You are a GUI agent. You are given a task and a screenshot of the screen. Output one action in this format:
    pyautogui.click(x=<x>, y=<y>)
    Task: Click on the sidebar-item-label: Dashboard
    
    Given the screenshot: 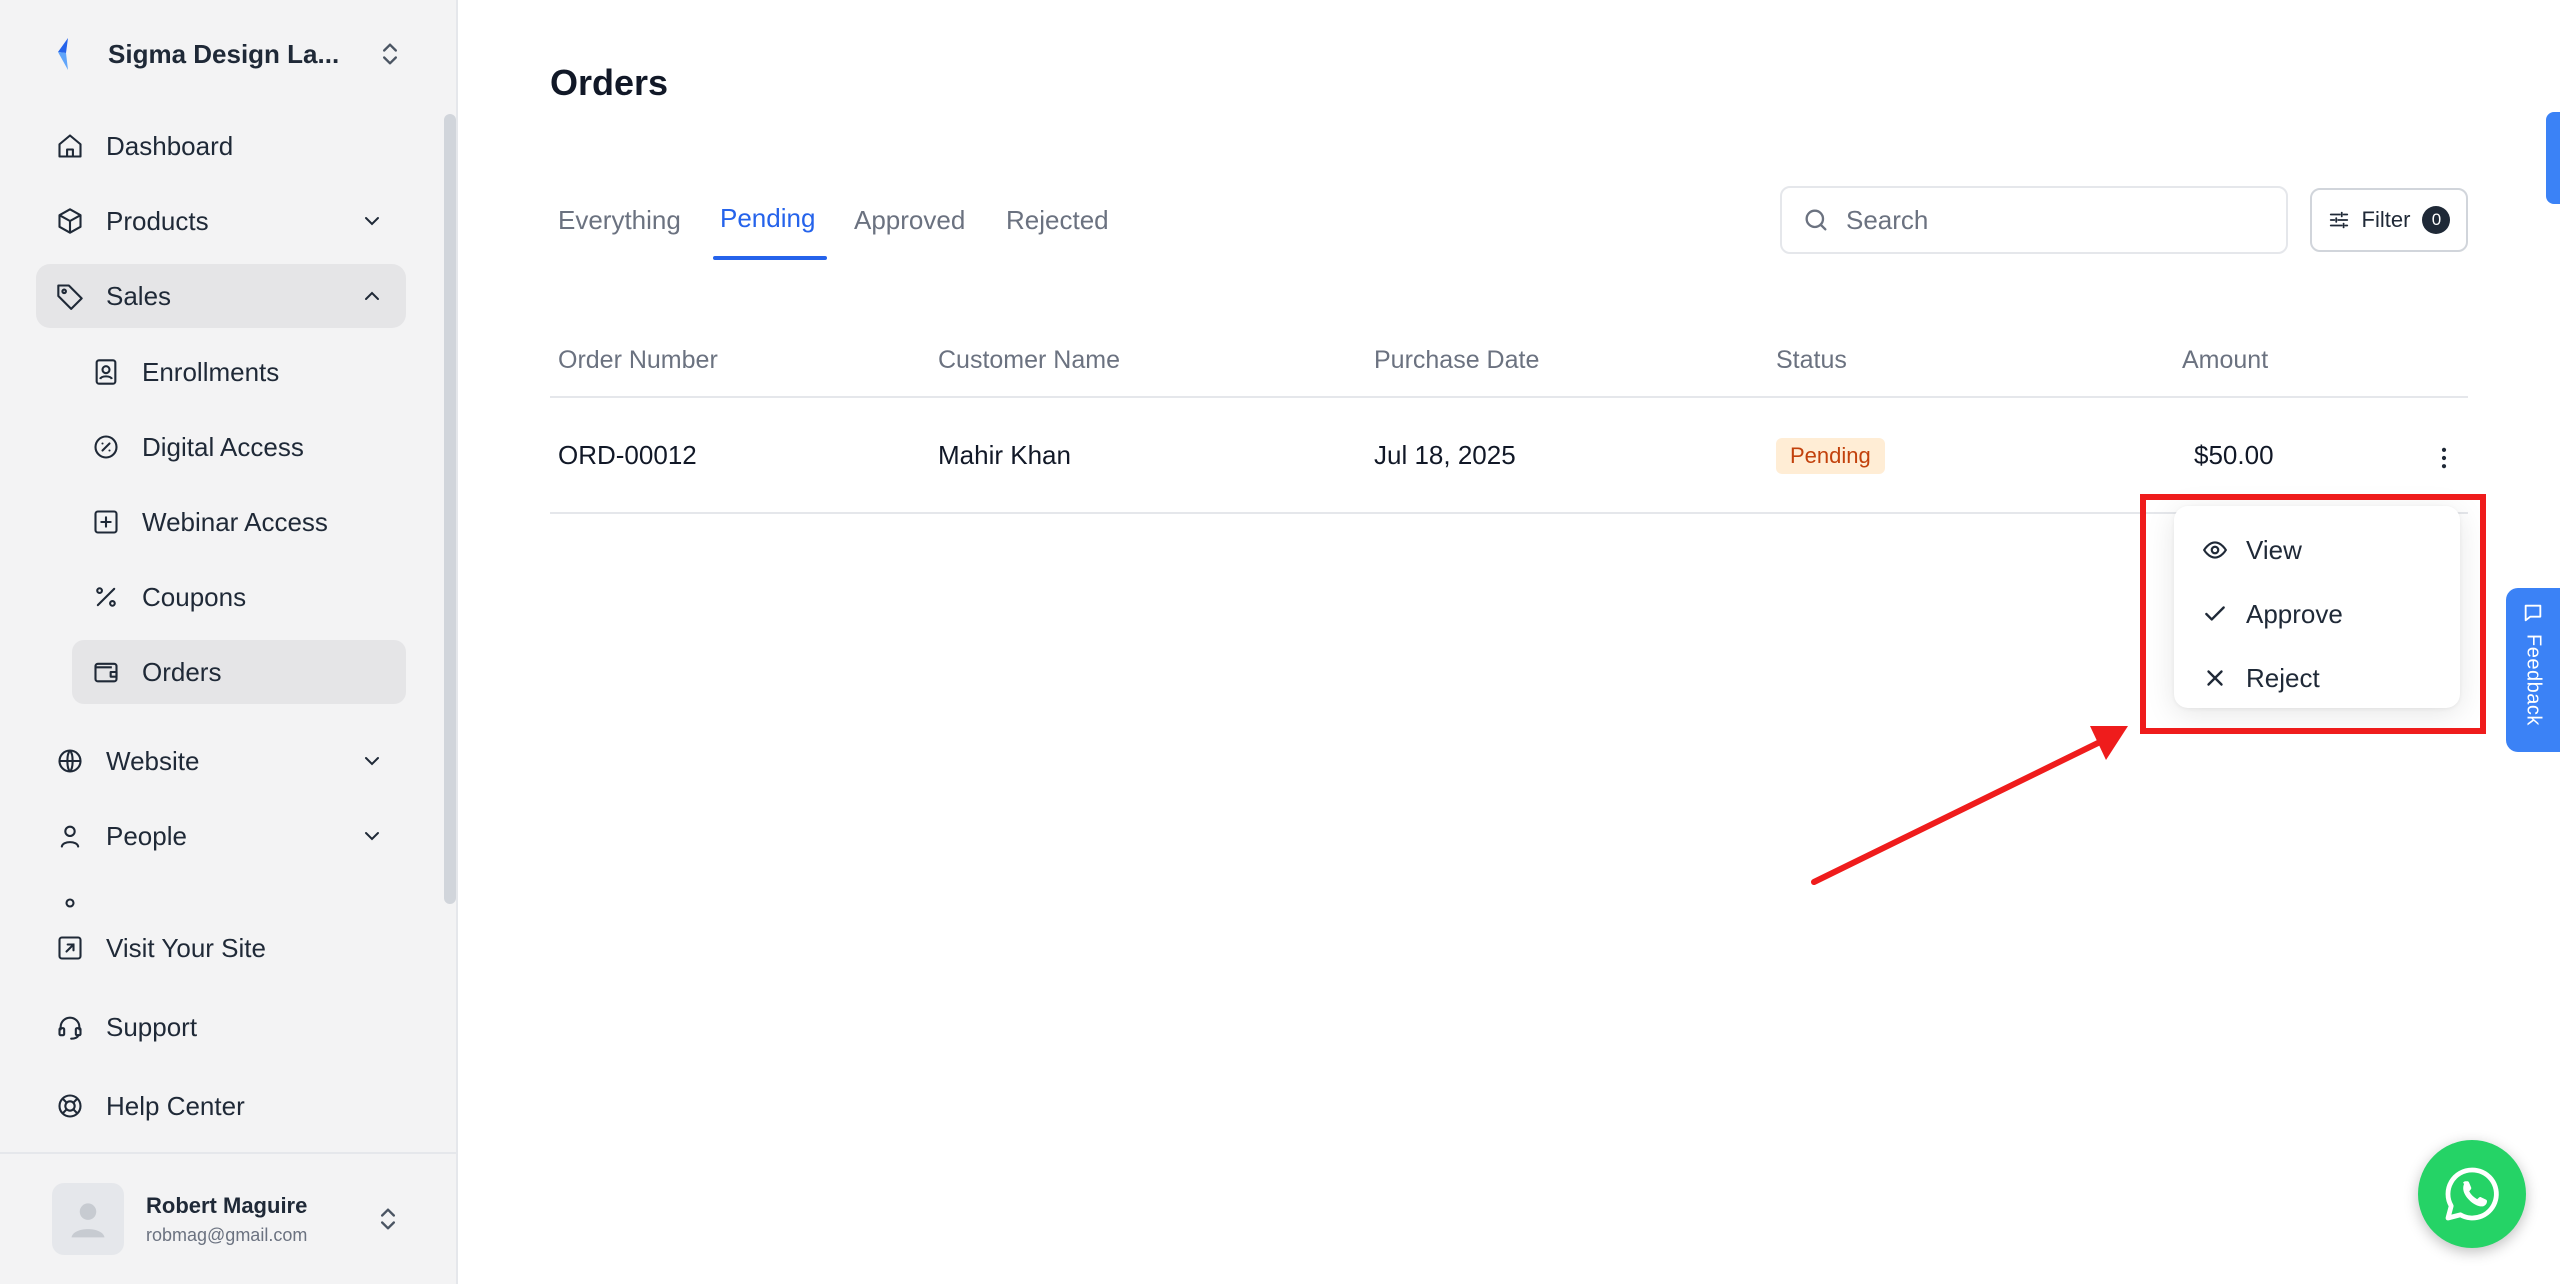 What is the action you would take?
    pyautogui.click(x=170, y=145)
    